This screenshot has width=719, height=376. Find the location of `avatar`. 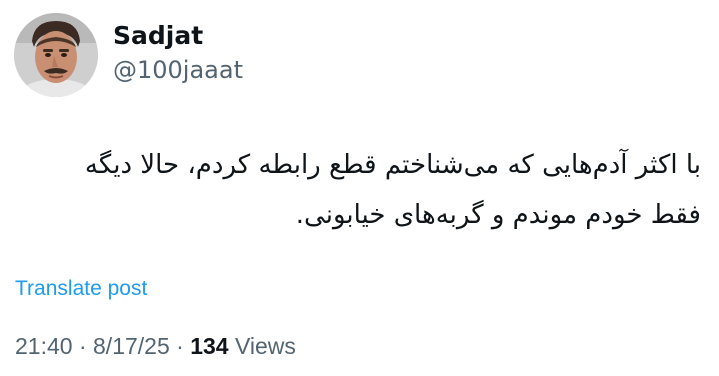

avatar is located at coordinates (56, 55).